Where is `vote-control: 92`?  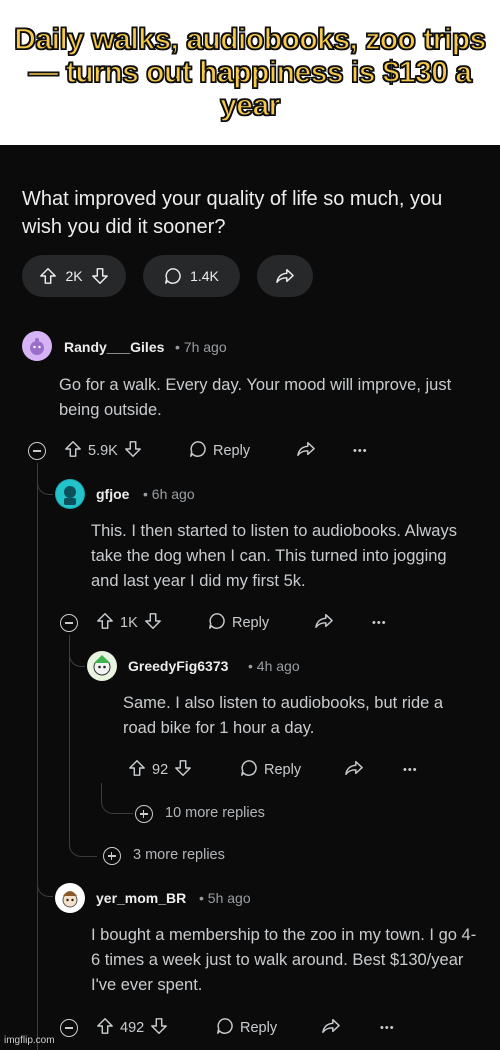
vote-control: 92 is located at coordinates (160, 770).